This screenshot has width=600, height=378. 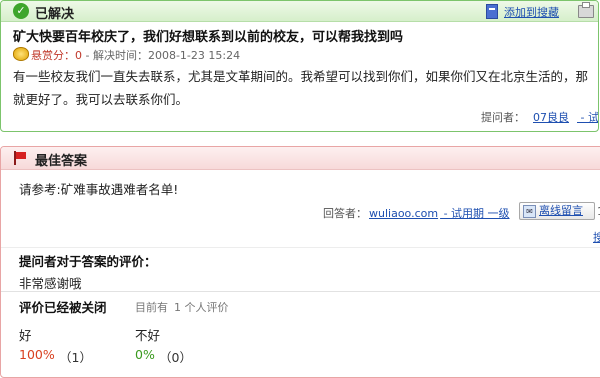 What do you see at coordinates (175, 357) in the screenshot?
I see `bad-vote-count: （0）` at bounding box center [175, 357].